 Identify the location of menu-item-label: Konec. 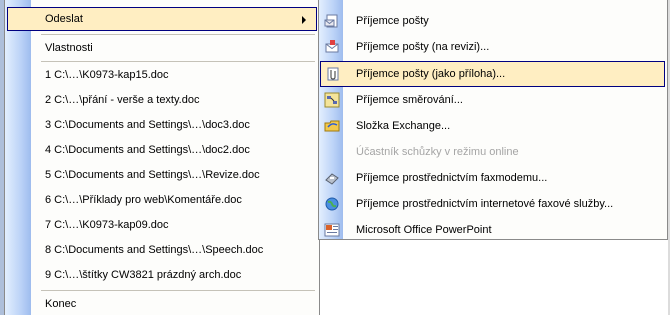
(61, 304).